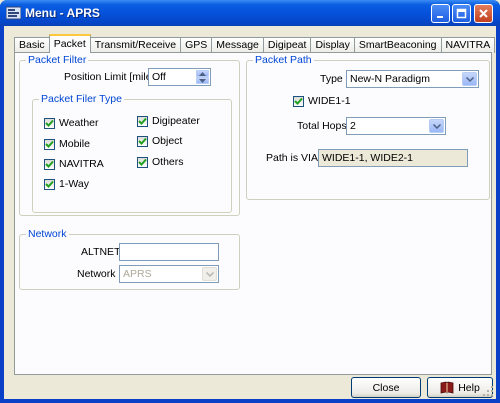  Describe the element at coordinates (159, 77) in the screenshot. I see `position-limit-value: Off` at that location.